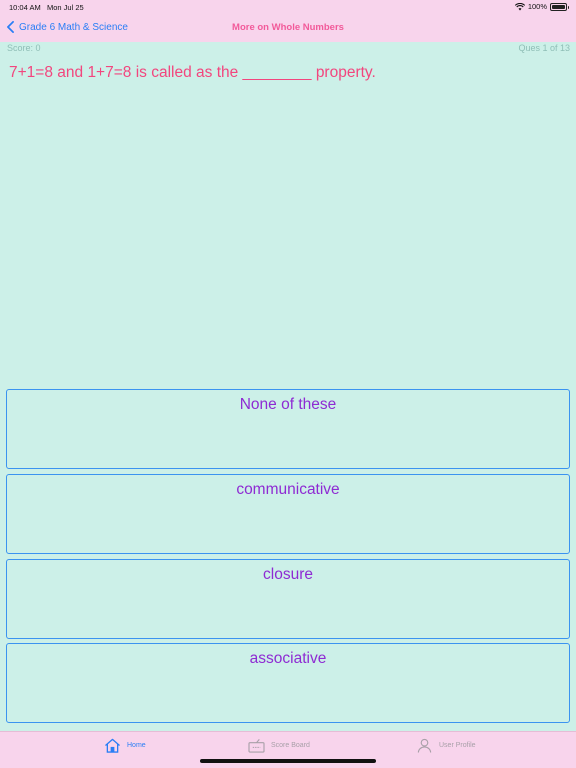 The height and width of the screenshot is (768, 576). Describe the element at coordinates (24, 48) in the screenshot. I see `score-label: Score: 0` at that location.